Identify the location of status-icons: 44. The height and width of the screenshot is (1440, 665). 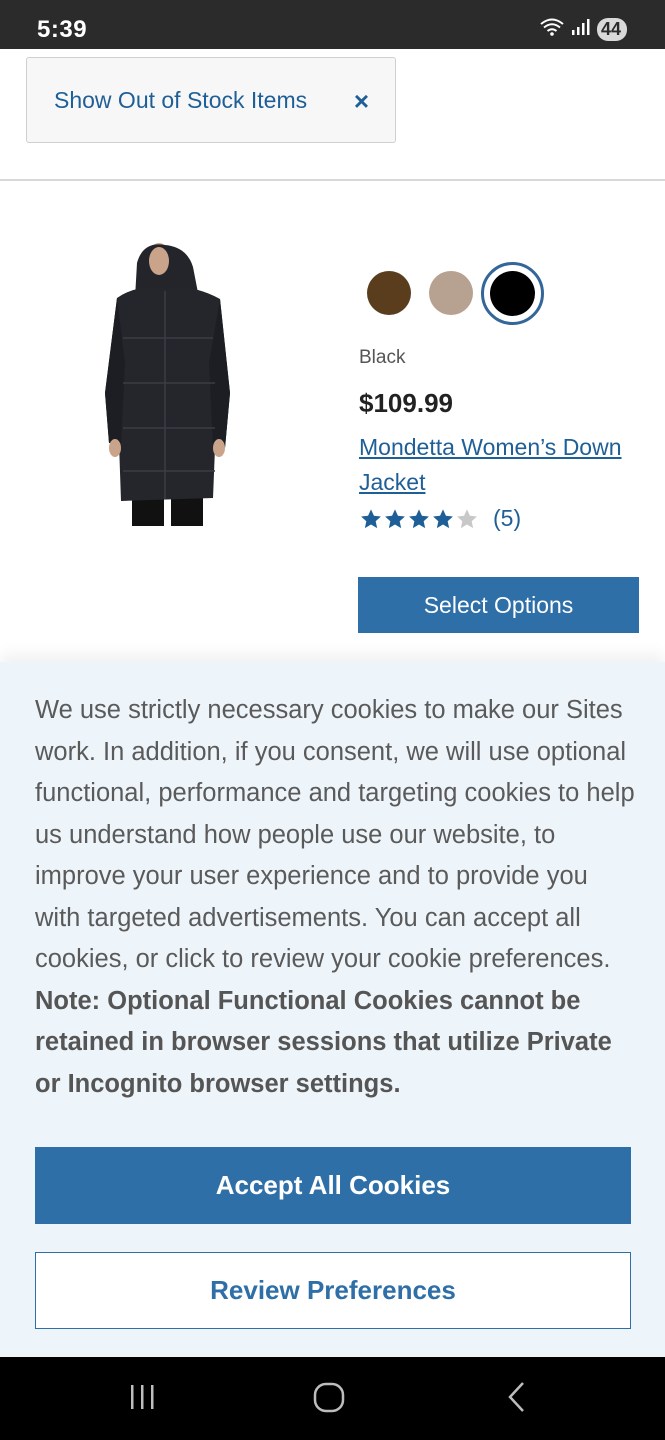
(583, 29).